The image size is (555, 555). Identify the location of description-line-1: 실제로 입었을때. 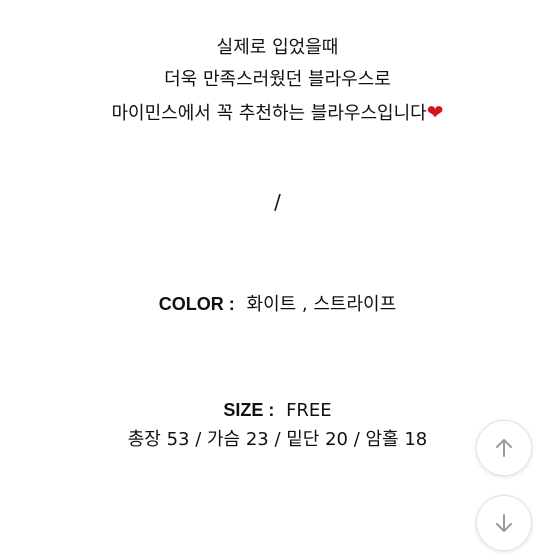
(277, 48).